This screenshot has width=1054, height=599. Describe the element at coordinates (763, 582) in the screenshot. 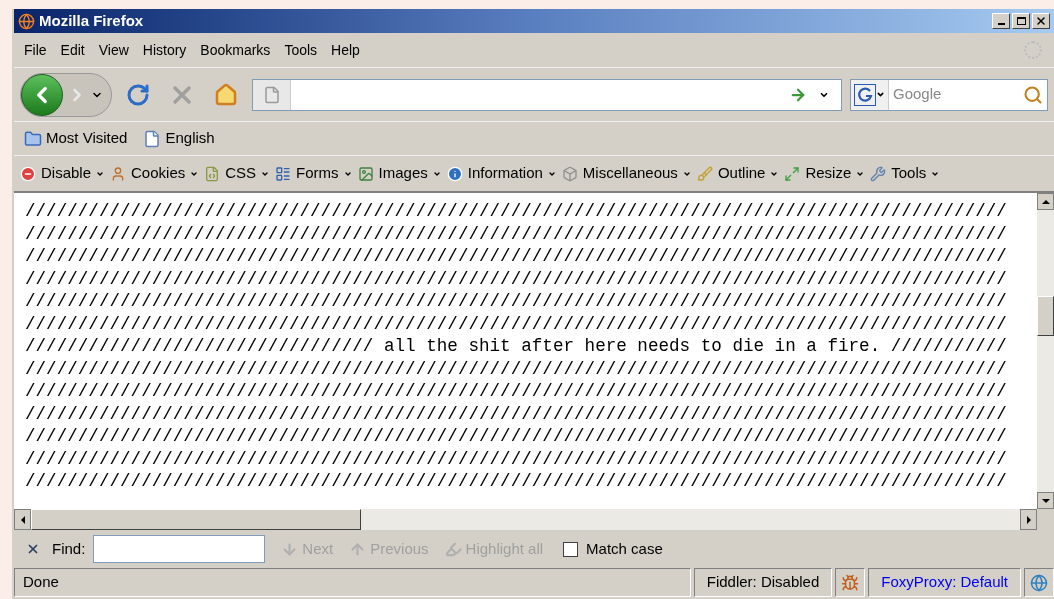

I see `status-panel: Fiddler: Disabled` at that location.